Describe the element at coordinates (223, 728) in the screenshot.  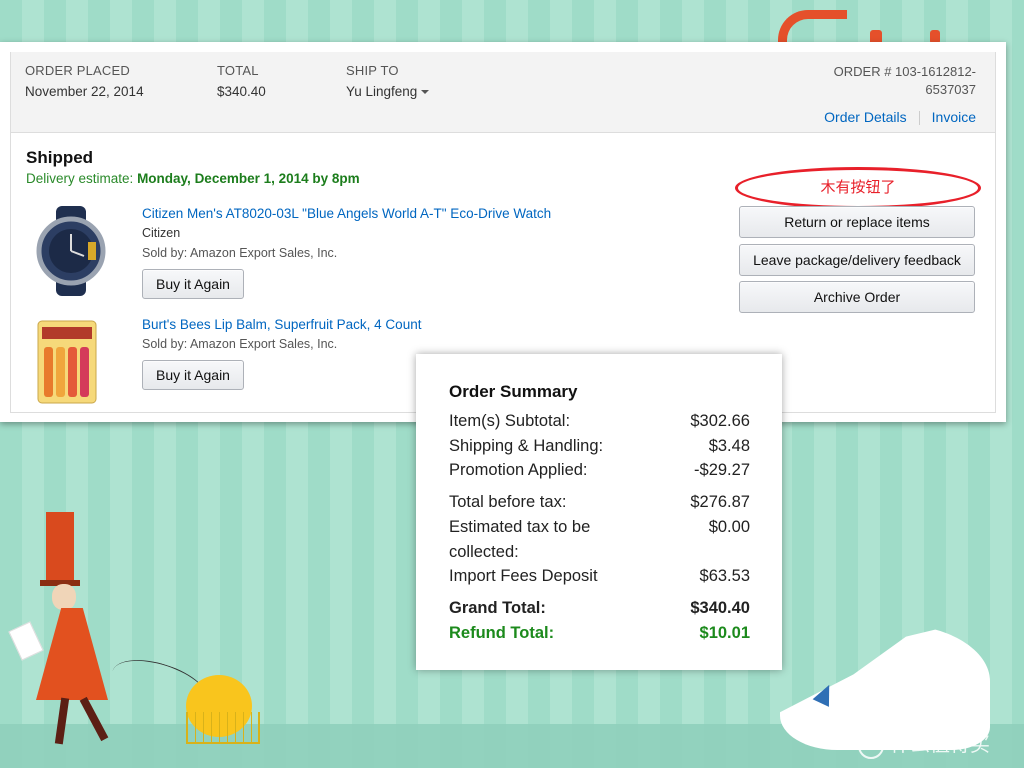
I see `cart-illustration` at that location.